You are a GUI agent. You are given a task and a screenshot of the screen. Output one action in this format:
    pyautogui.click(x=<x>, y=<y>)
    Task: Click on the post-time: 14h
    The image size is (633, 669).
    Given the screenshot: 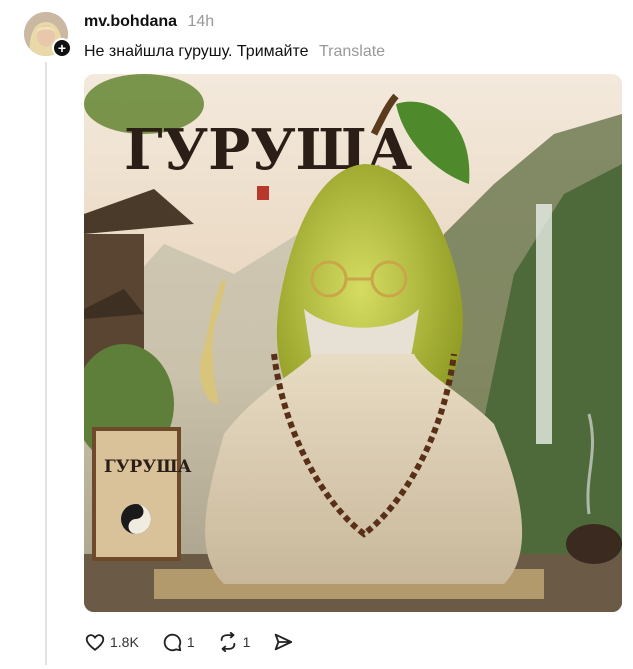 What is the action you would take?
    pyautogui.click(x=201, y=21)
    